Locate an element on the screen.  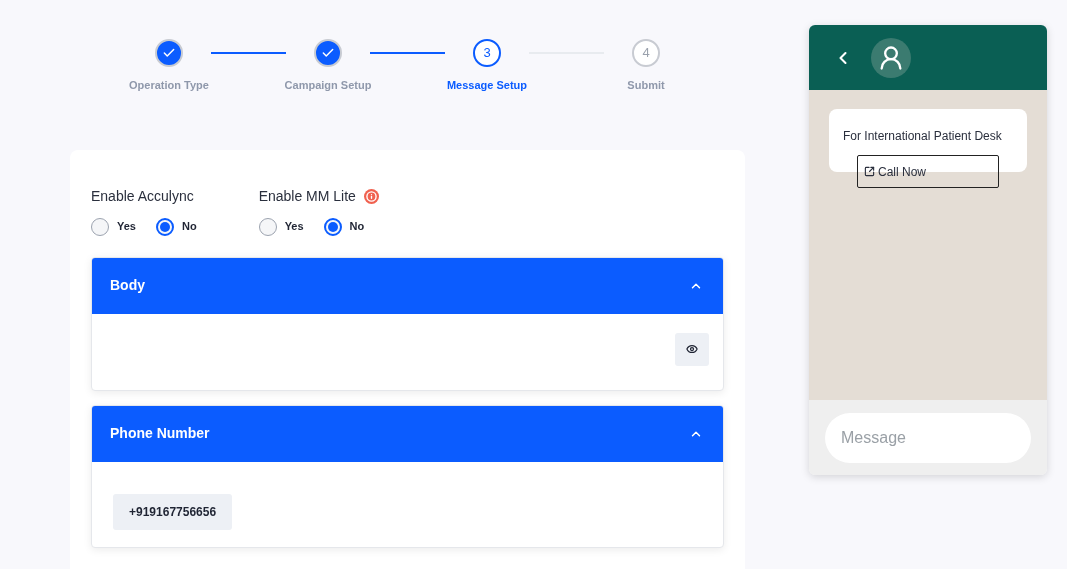
step-label: Campaign Setup is located at coordinates (328, 85).